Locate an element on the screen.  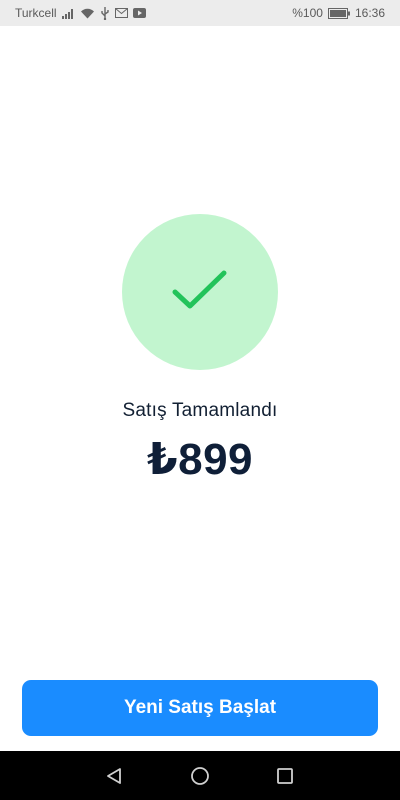
sale-amount: ₺899 is located at coordinates (200, 459).